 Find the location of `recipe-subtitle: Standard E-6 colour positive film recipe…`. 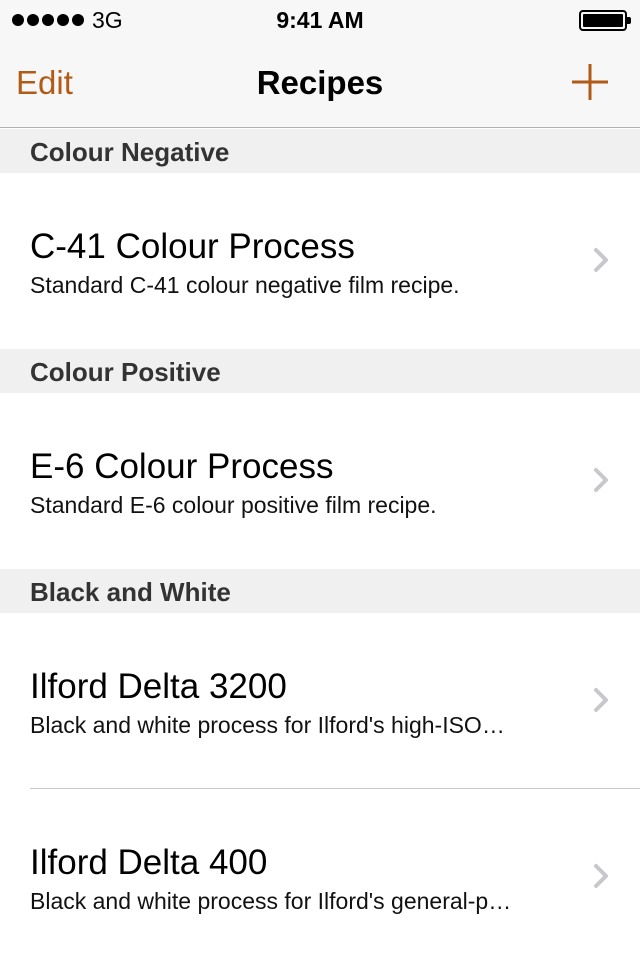

recipe-subtitle: Standard E-6 colour positive film recipe… is located at coordinates (233, 505).